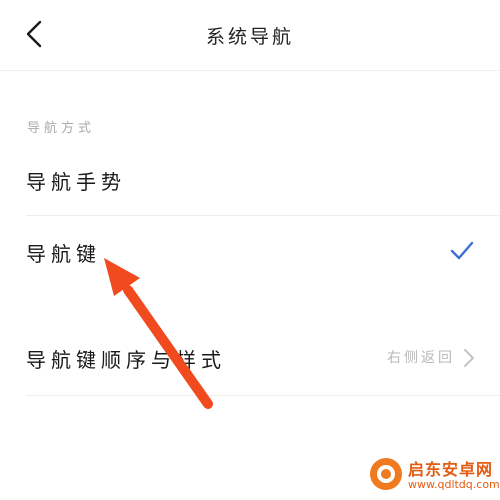 The height and width of the screenshot is (500, 500). I want to click on watermark: 启东安卓网 www.qdltdq.com, so click(434, 474).